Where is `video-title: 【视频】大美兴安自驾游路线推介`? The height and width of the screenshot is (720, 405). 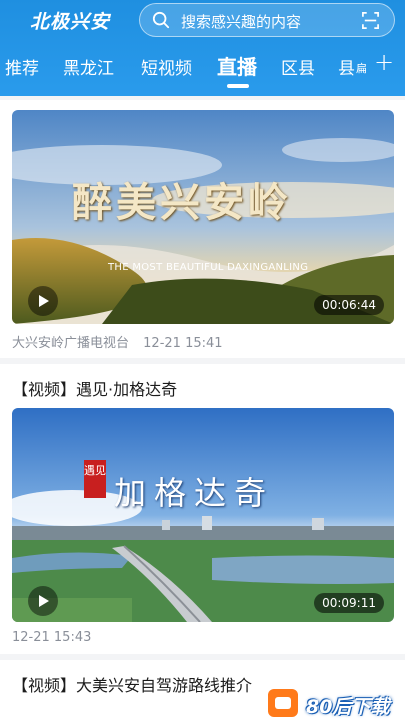
video-title: 【视频】大美兴安自驾游路线推介 is located at coordinates (132, 684).